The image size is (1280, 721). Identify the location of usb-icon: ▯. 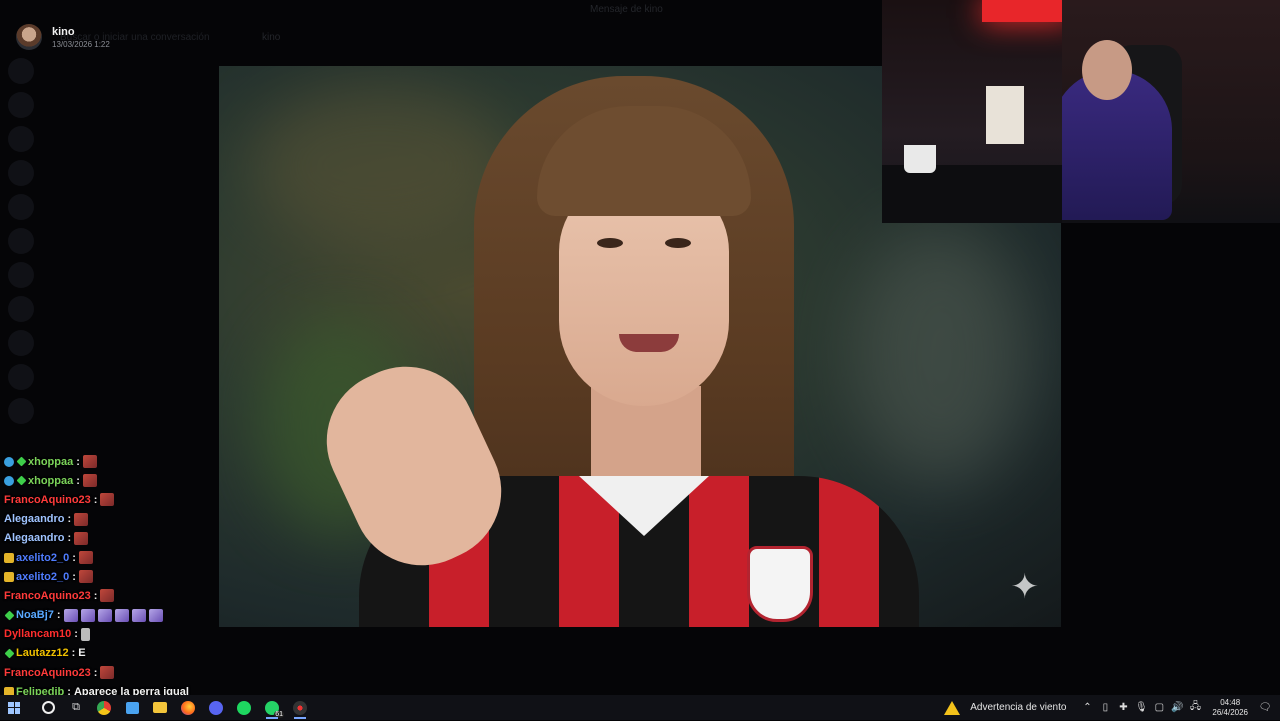
(1105, 708).